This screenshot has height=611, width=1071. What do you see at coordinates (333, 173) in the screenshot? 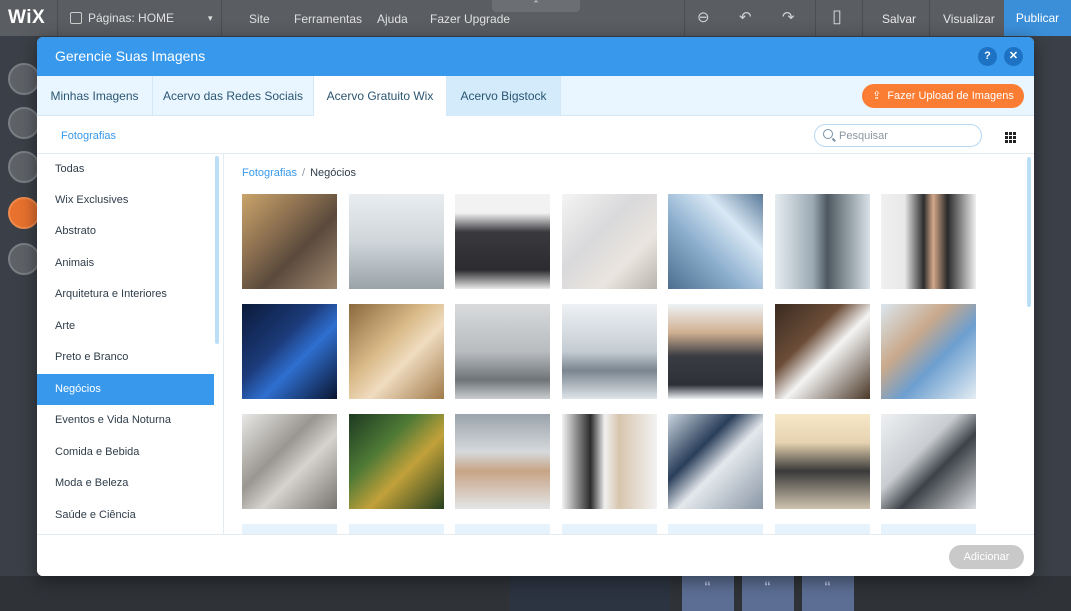
I see `breadcrumb-current: Negócios` at bounding box center [333, 173].